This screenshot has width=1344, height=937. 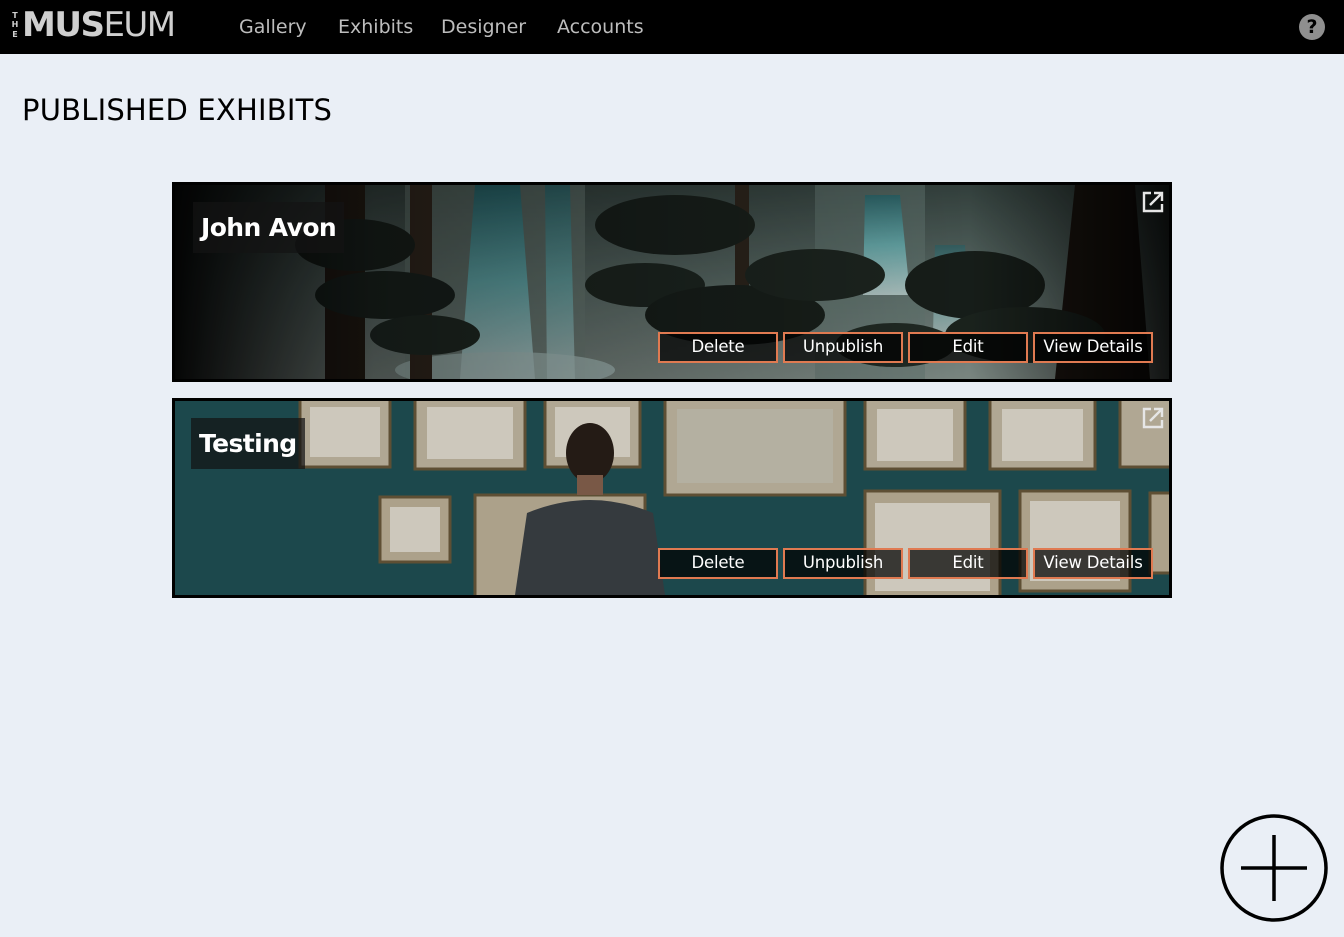 I want to click on nav-accounts: Accounts, so click(x=600, y=27).